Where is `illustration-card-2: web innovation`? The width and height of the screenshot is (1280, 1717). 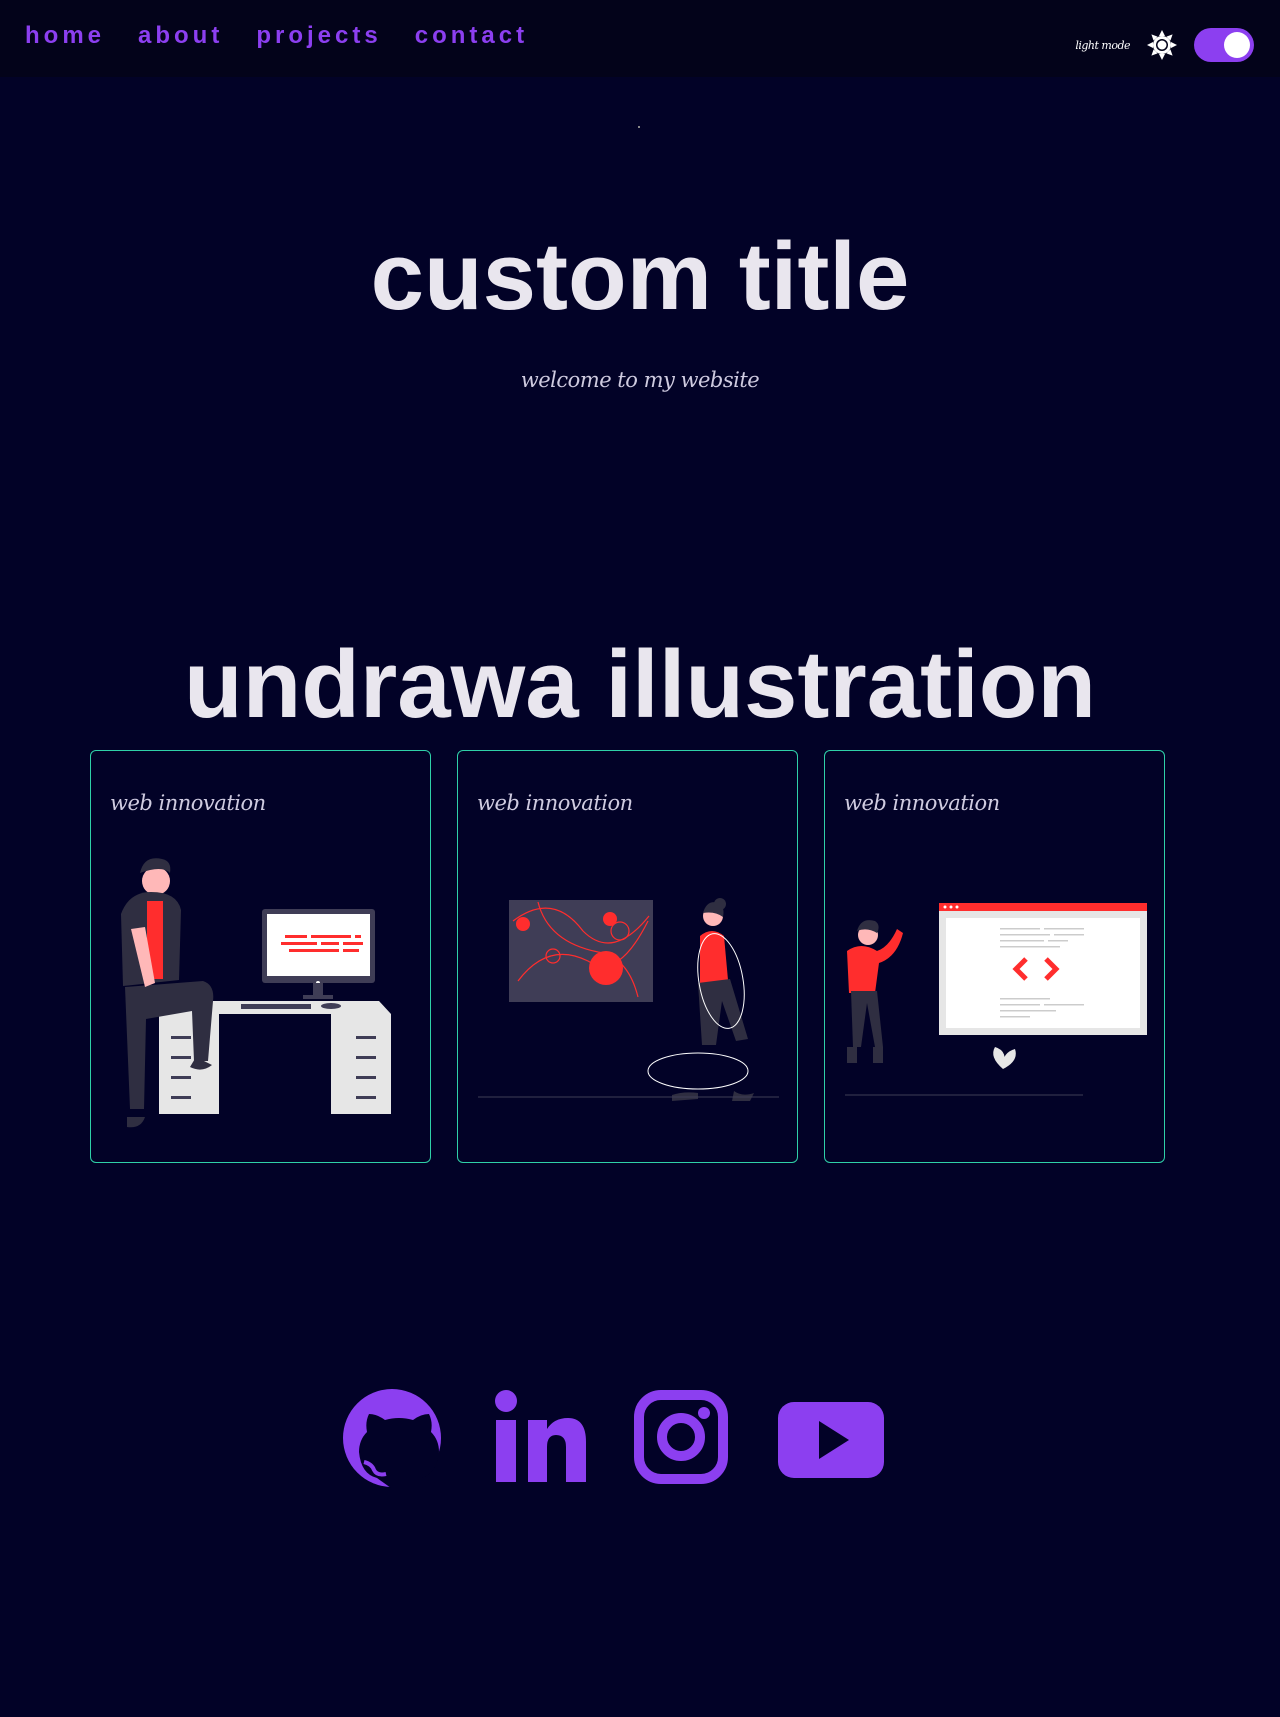 illustration-card-2: web innovation is located at coordinates (627, 956).